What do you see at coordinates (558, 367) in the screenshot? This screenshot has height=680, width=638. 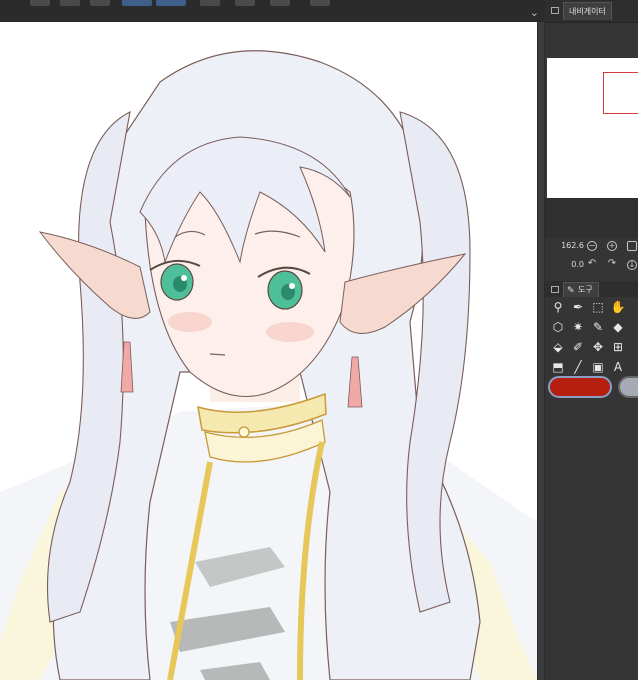 I see `frame-icon: ⬒` at bounding box center [558, 367].